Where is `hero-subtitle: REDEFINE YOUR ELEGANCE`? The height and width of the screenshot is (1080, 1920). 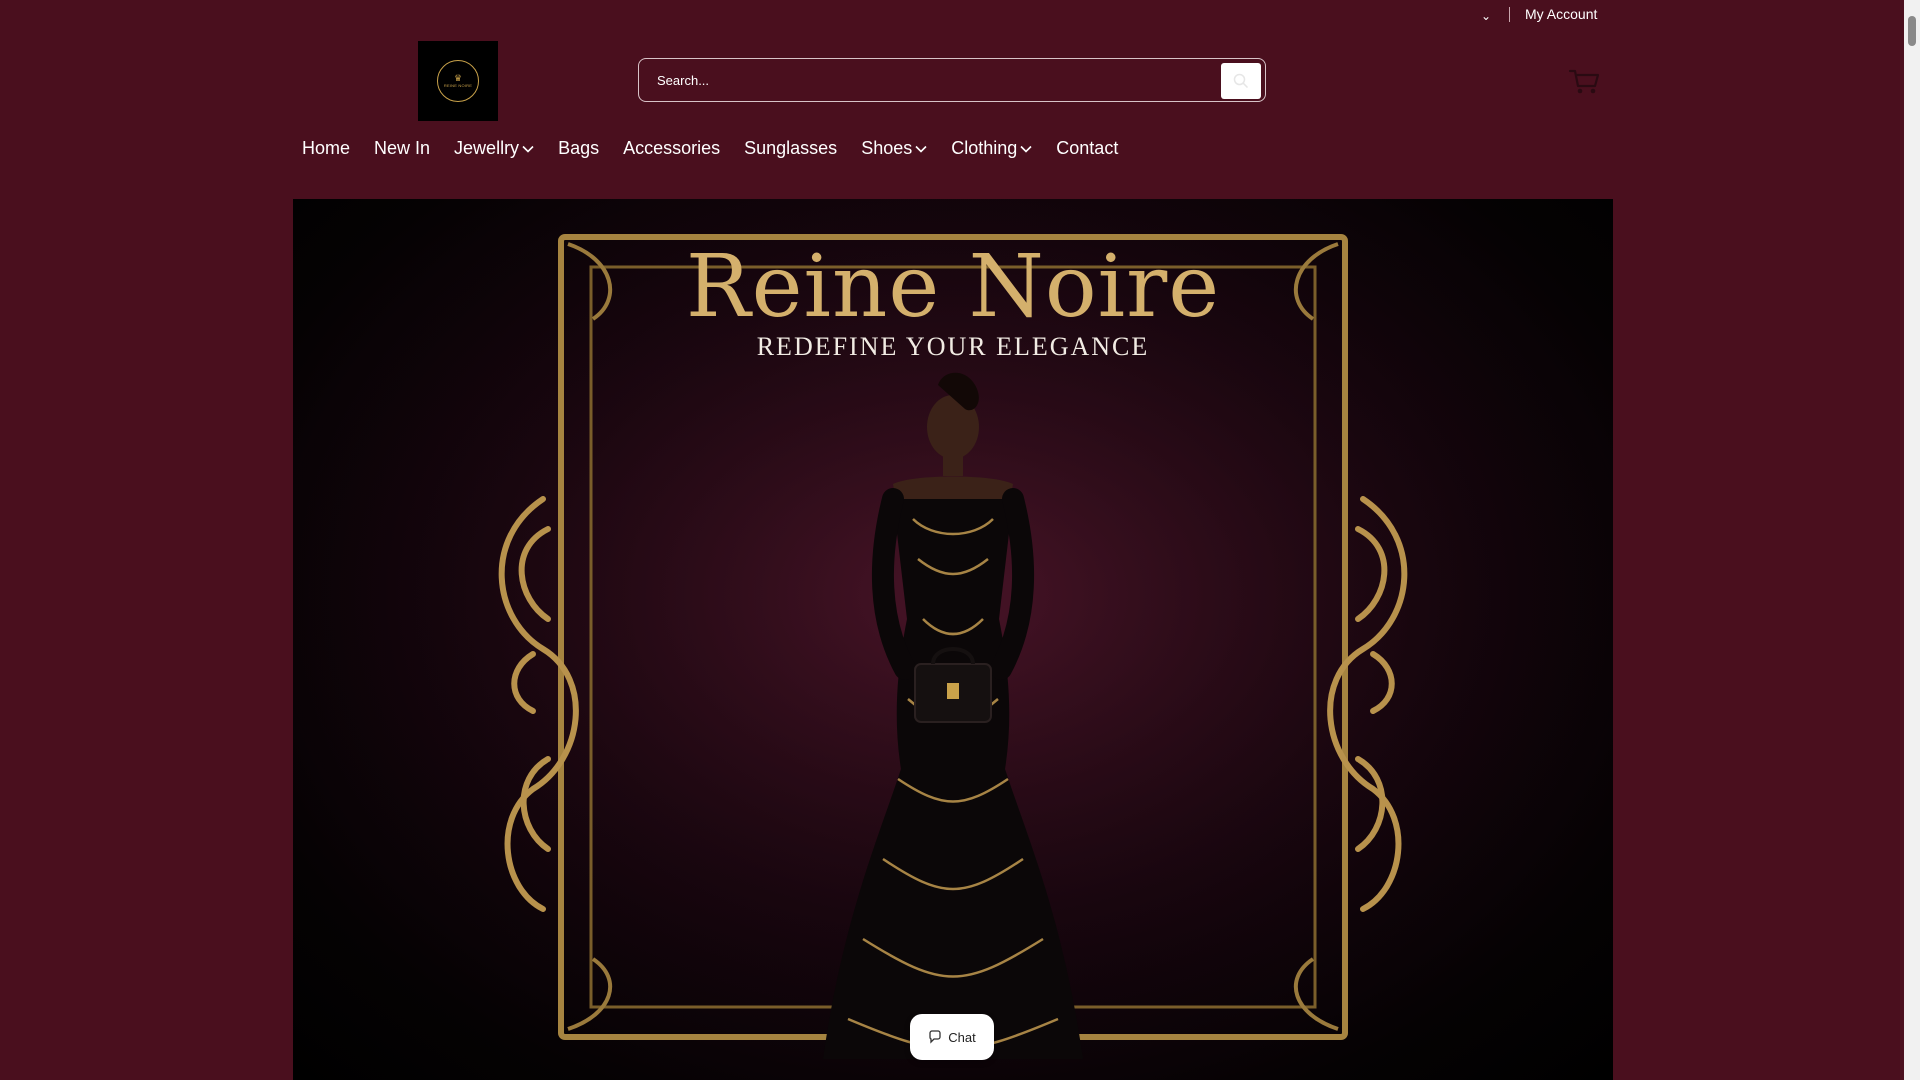 hero-subtitle: REDEFINE YOUR ELEGANCE is located at coordinates (953, 346).